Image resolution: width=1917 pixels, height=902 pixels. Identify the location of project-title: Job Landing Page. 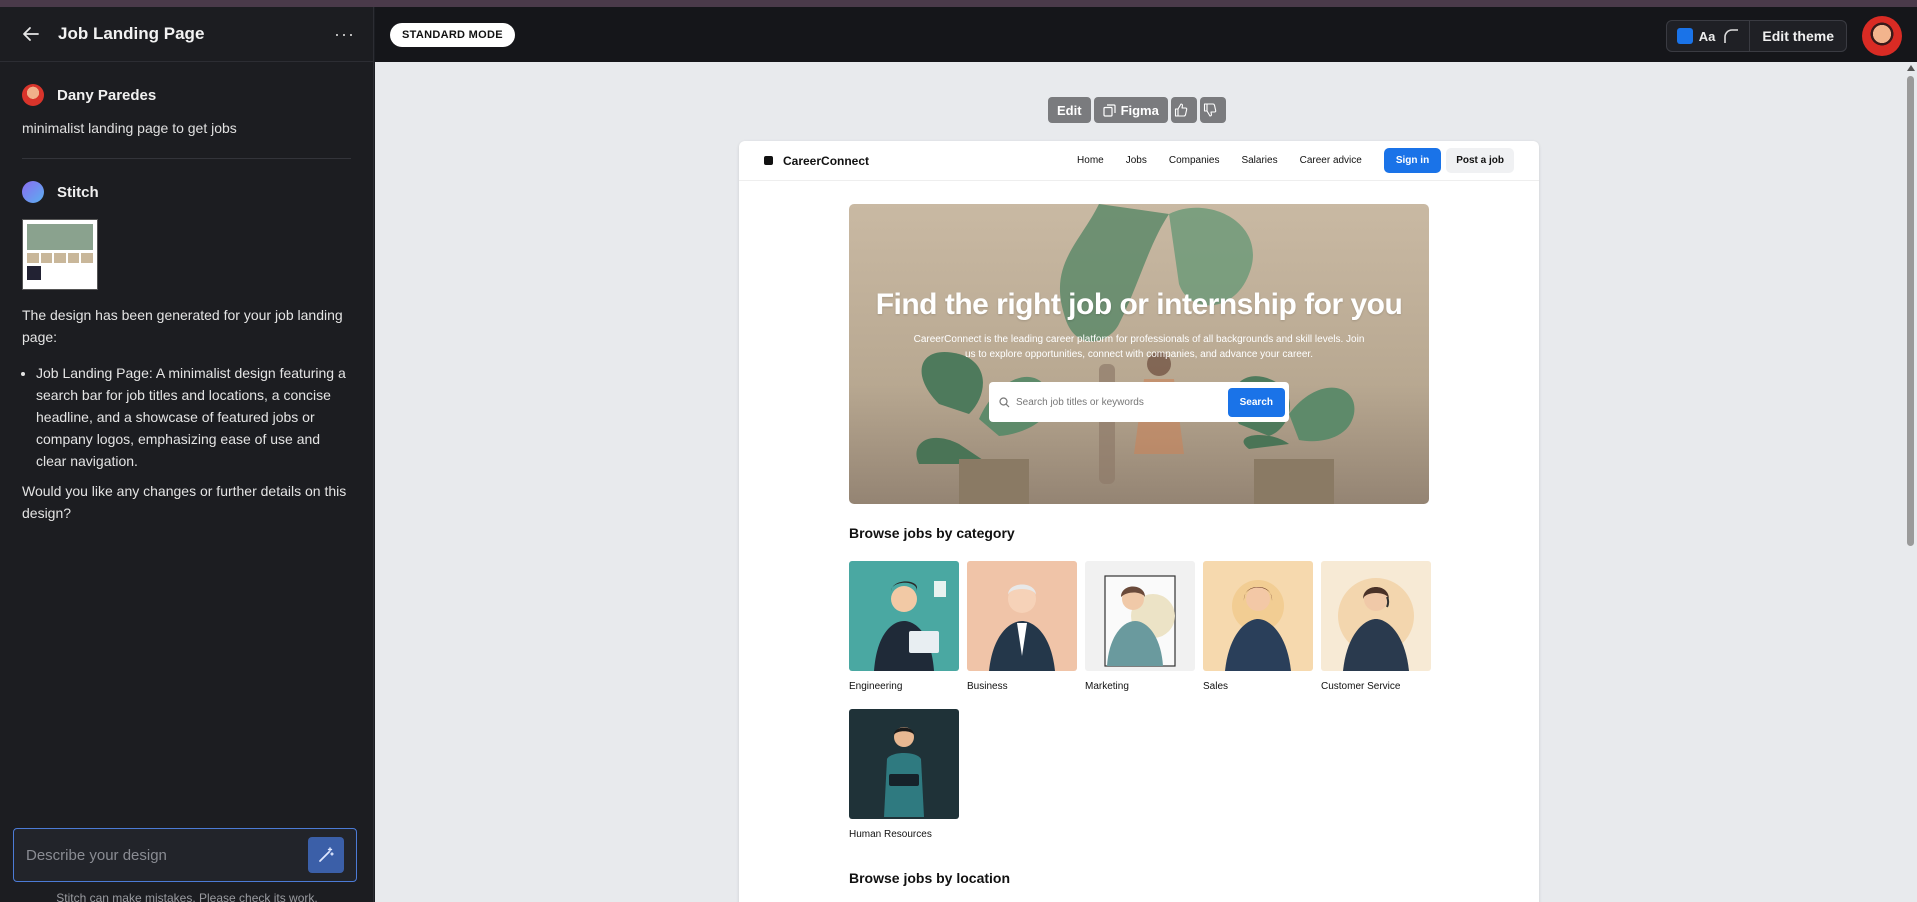
(131, 33).